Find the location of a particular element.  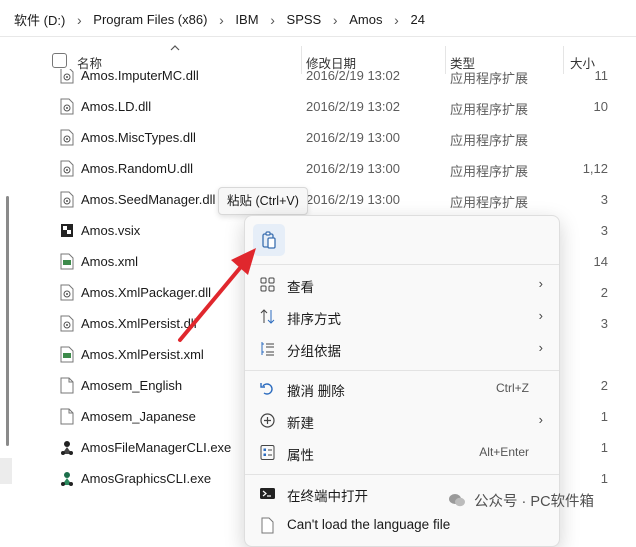

menu-item-undo-delete: 撤消 删除 Ctrl+Z is located at coordinates (402, 388).